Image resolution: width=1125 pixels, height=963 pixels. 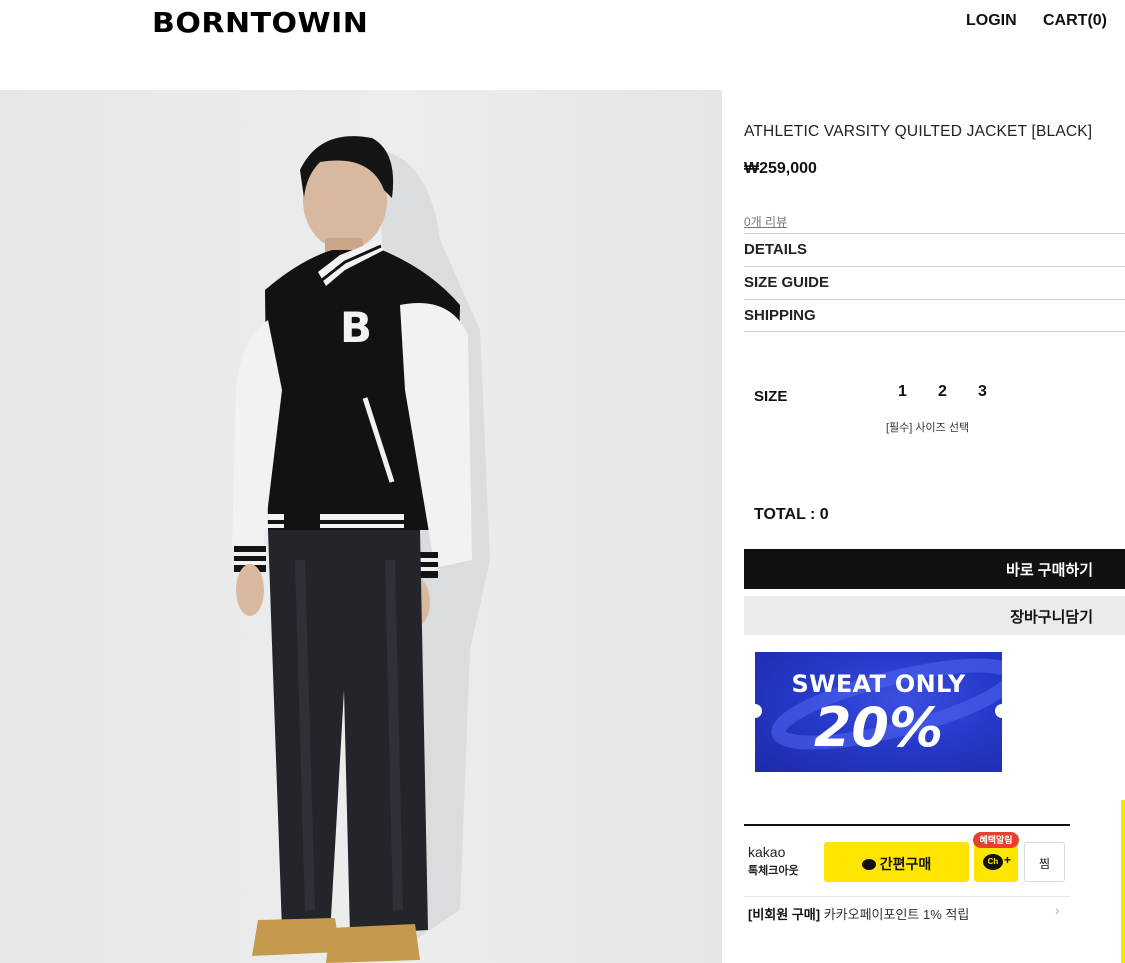 I want to click on size-option-2: 2, so click(x=942, y=392).